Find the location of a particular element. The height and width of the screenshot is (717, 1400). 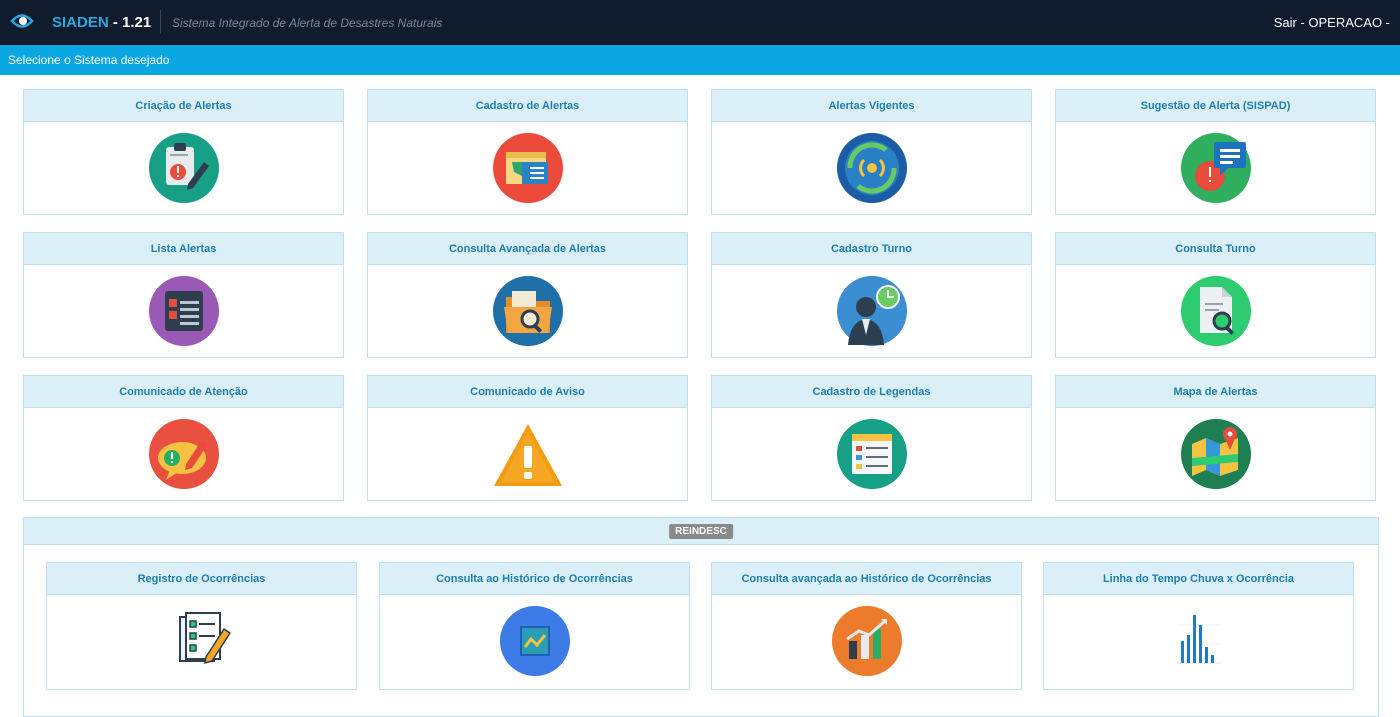

app-brand: SIADEN - 1.21 is located at coordinates (101, 22).